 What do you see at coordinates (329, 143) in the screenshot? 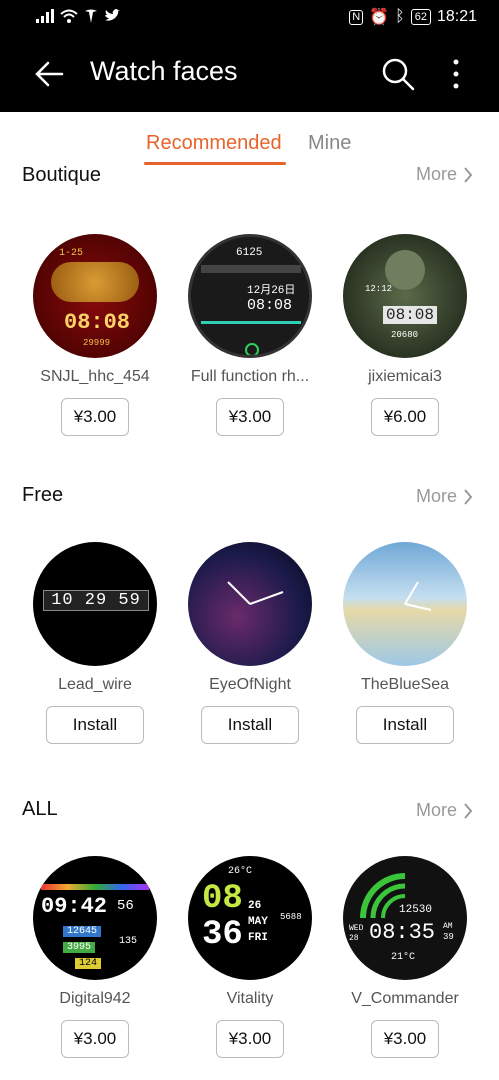
I see `tab-mine: Mine` at bounding box center [329, 143].